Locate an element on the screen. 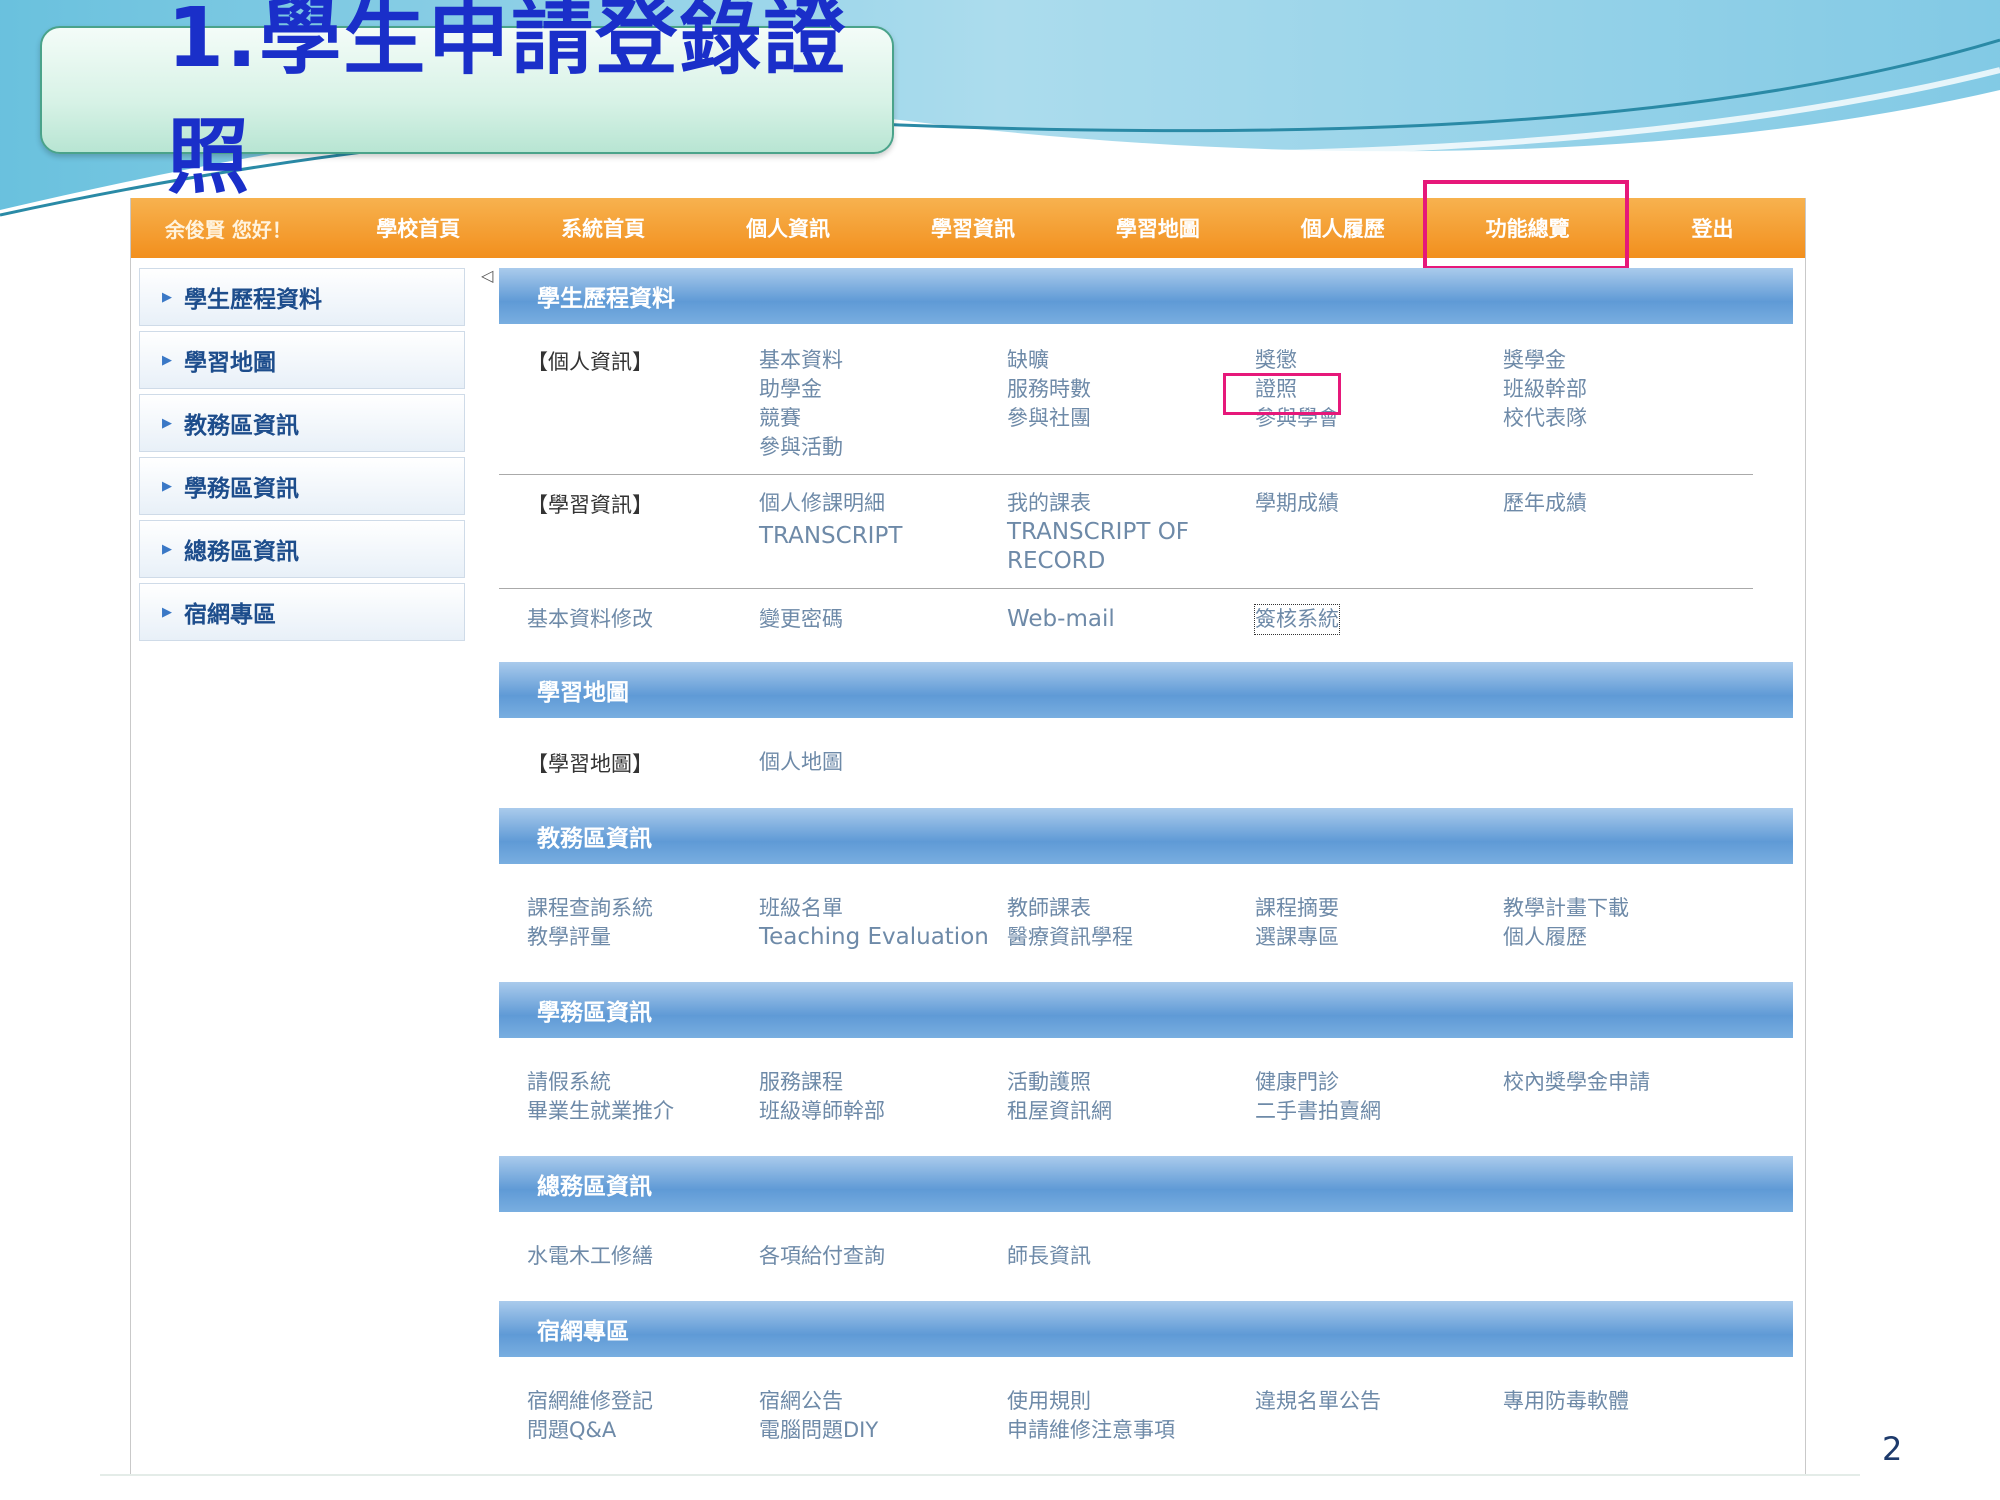 The height and width of the screenshot is (1500, 2000). page-number: 2 is located at coordinates (1892, 1449).